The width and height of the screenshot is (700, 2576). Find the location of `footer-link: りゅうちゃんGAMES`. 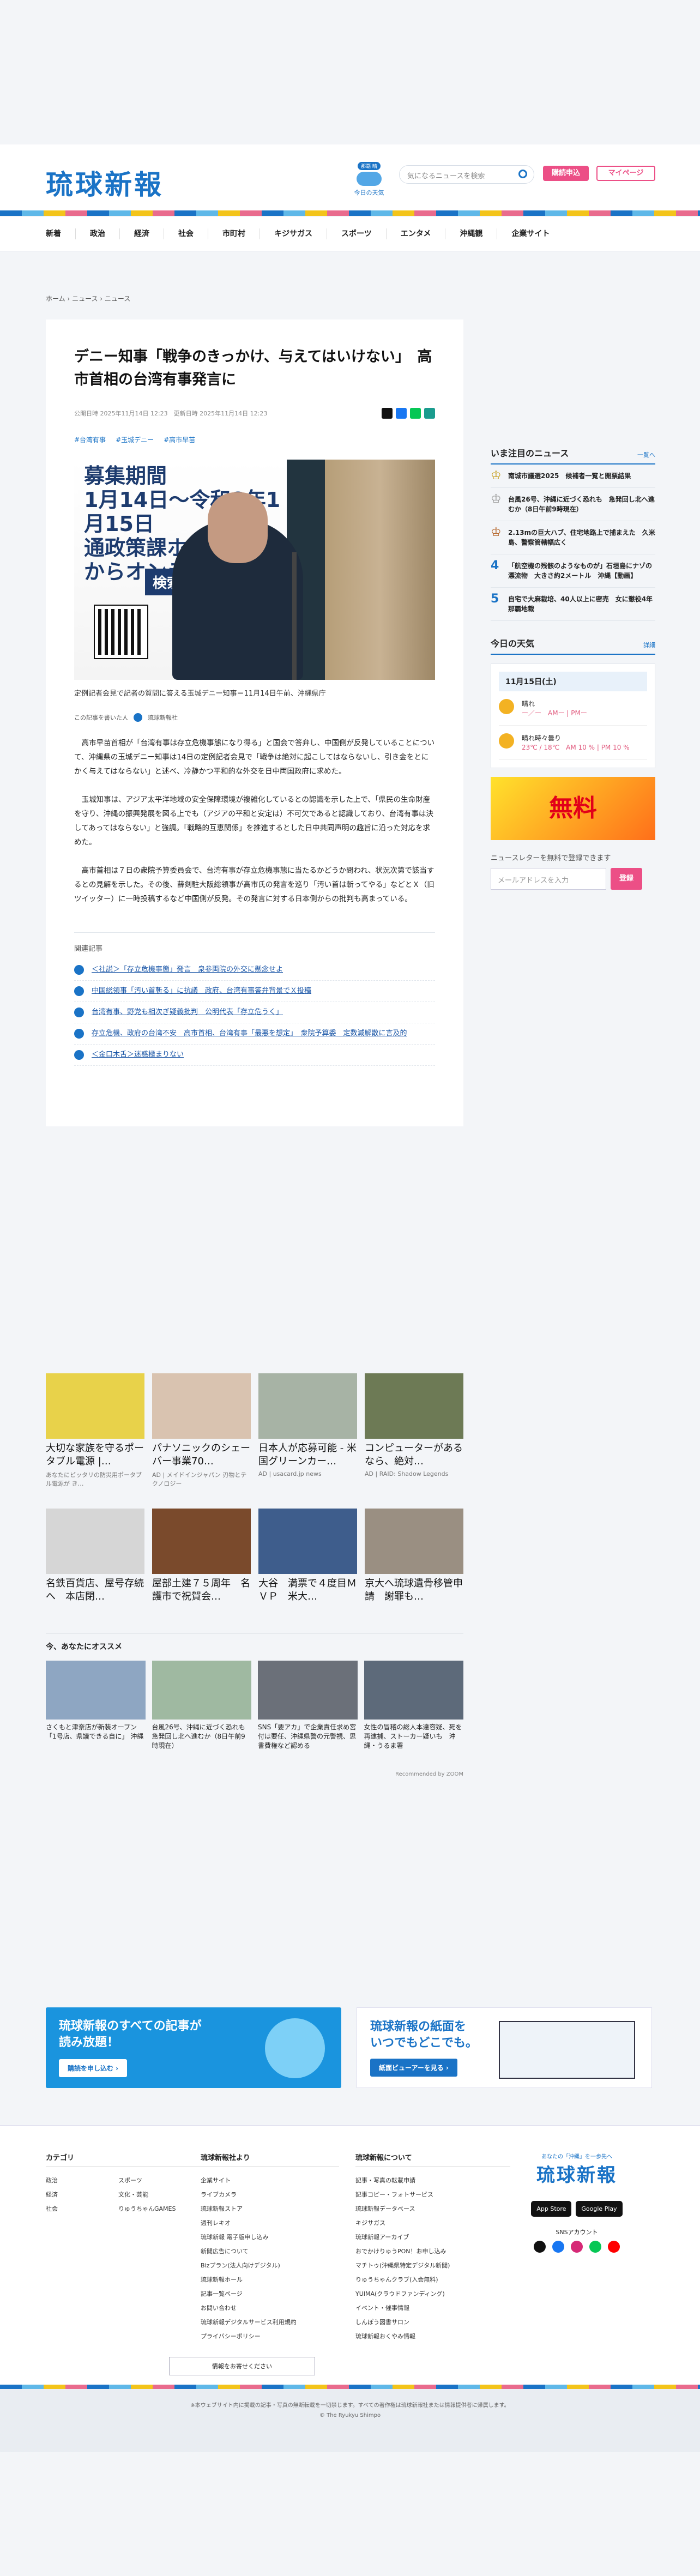

footer-link: りゅうちゃんGAMES is located at coordinates (150, 2209).